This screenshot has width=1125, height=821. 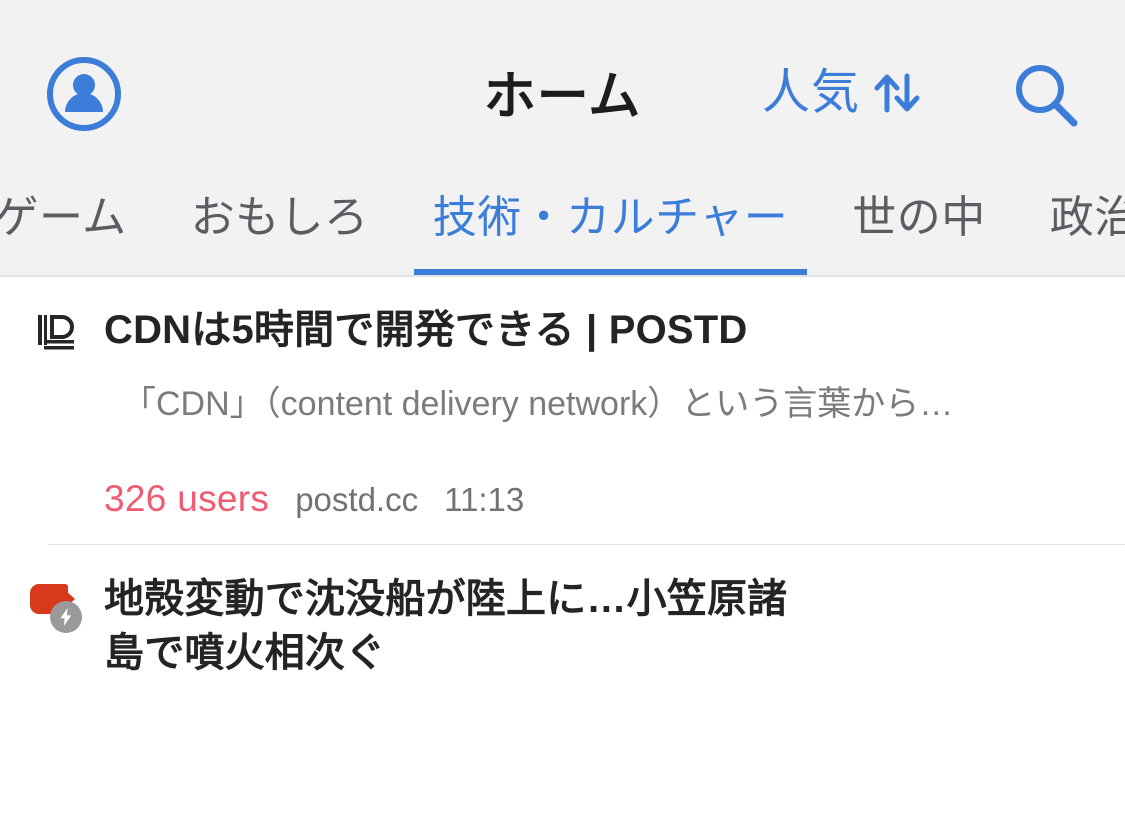 I want to click on postd-favicon, so click(x=56, y=331).